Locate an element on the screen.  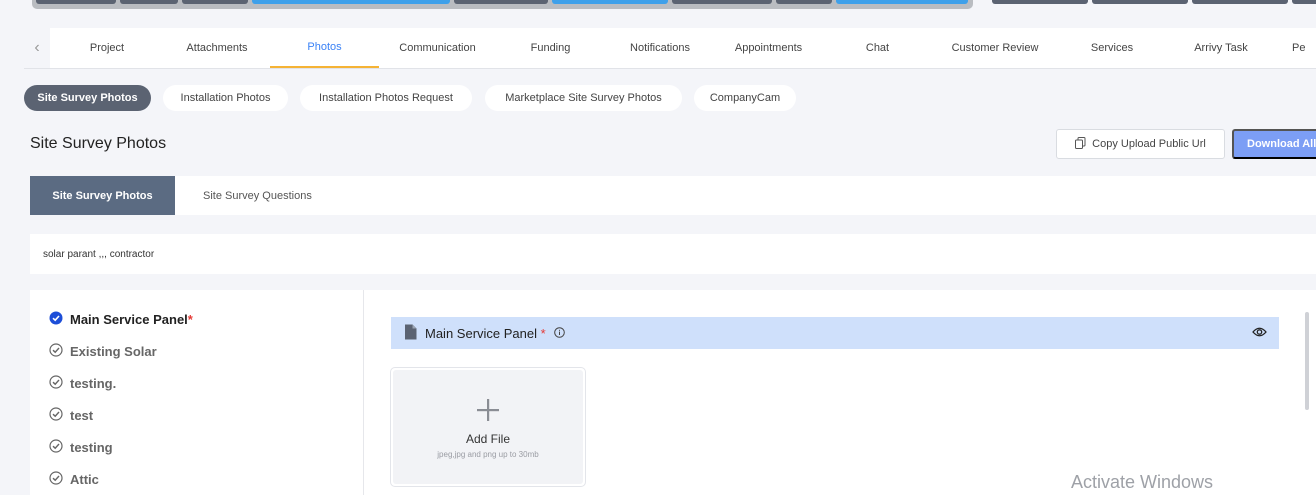
checklist-item-label: testing. is located at coordinates (93, 383).